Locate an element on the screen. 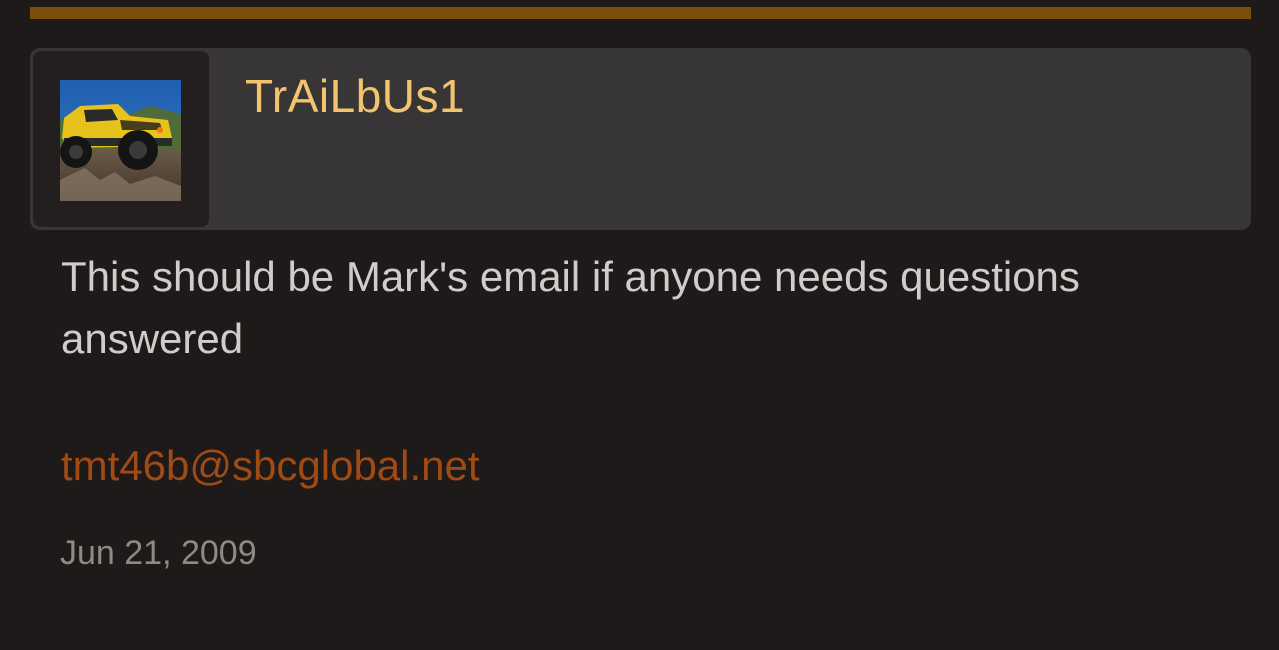 The height and width of the screenshot is (650, 1279). thread-accent-bar is located at coordinates (640, 13).